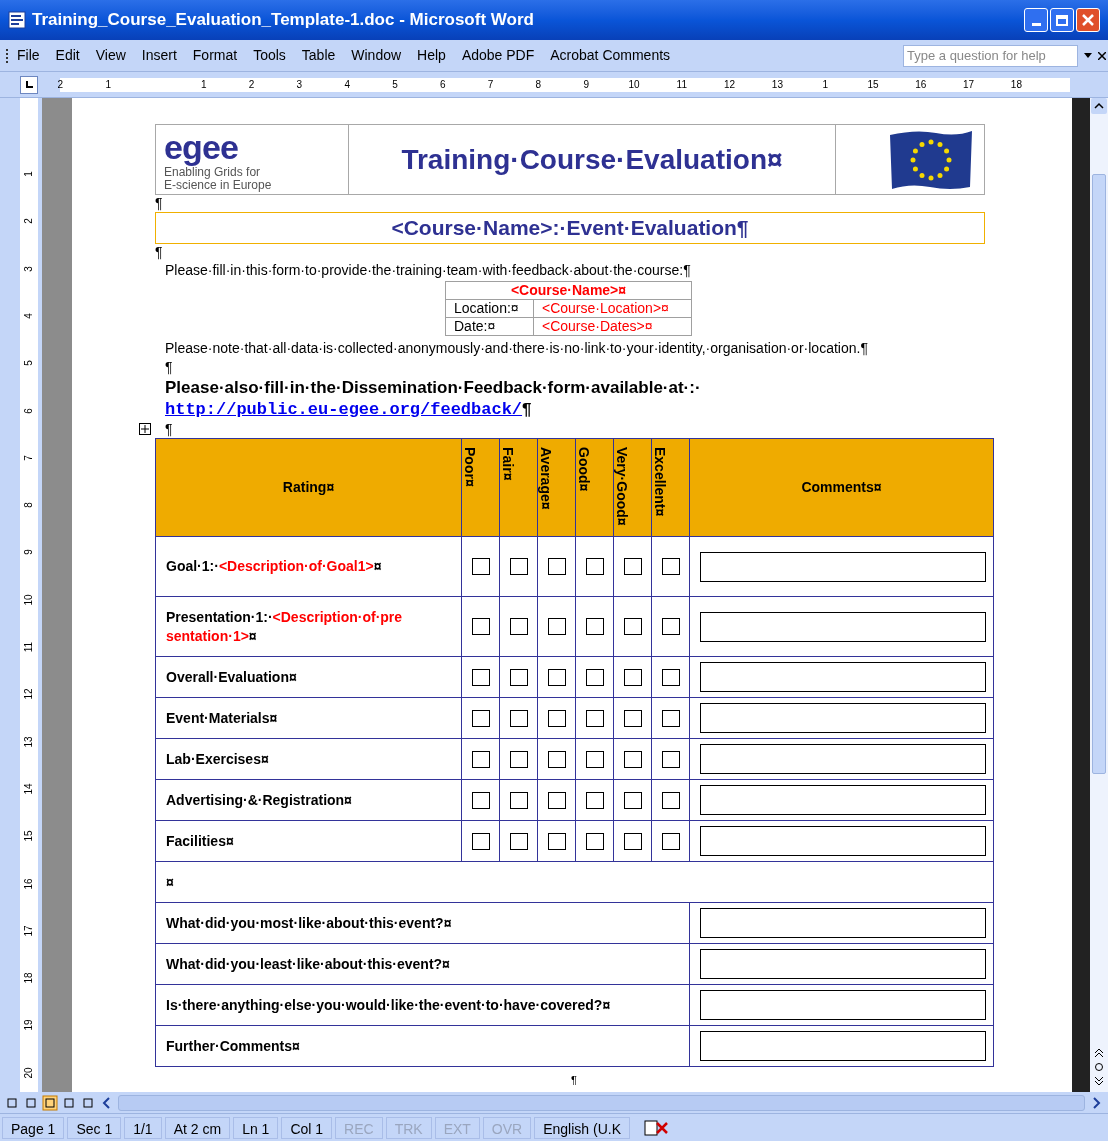 This screenshot has width=1108, height=1141. Describe the element at coordinates (408, 1127) in the screenshot. I see `status-field: TRK` at that location.